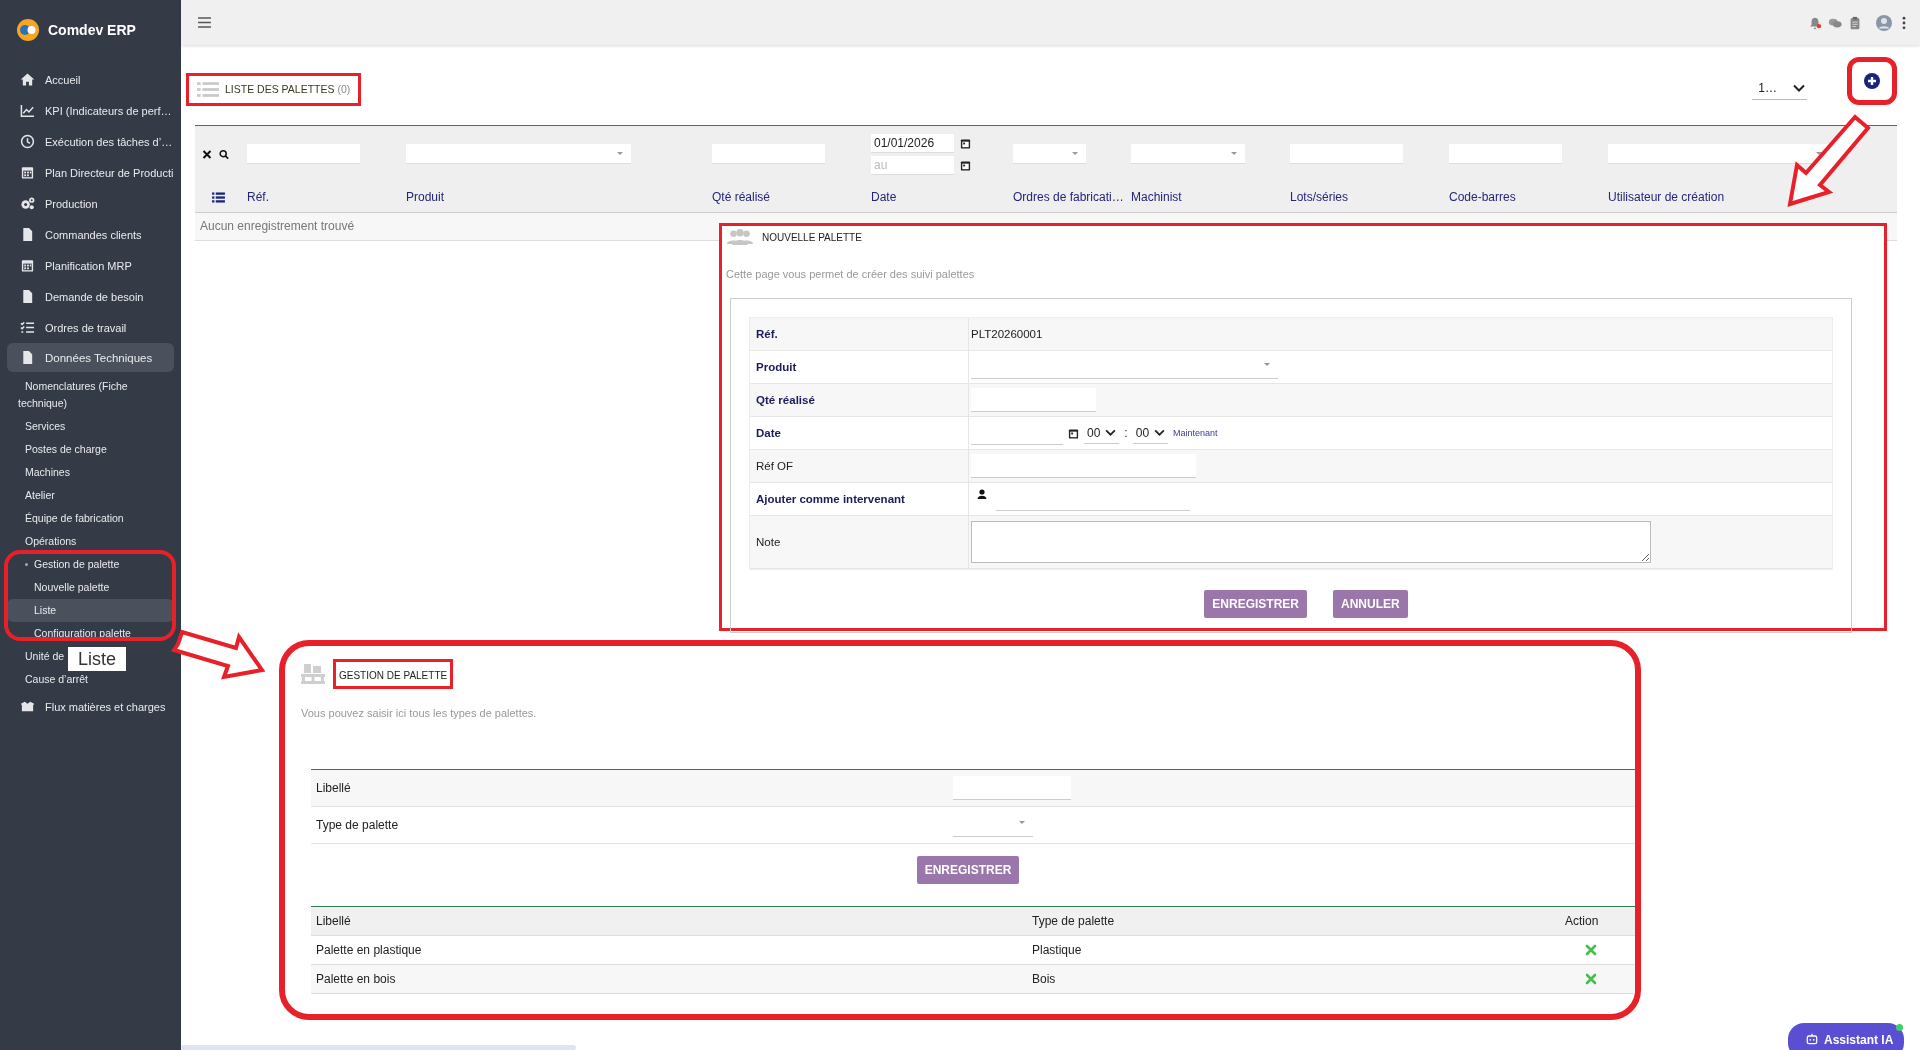  What do you see at coordinates (60, 564) in the screenshot?
I see `sidebar-item: Gestion de palette` at bounding box center [60, 564].